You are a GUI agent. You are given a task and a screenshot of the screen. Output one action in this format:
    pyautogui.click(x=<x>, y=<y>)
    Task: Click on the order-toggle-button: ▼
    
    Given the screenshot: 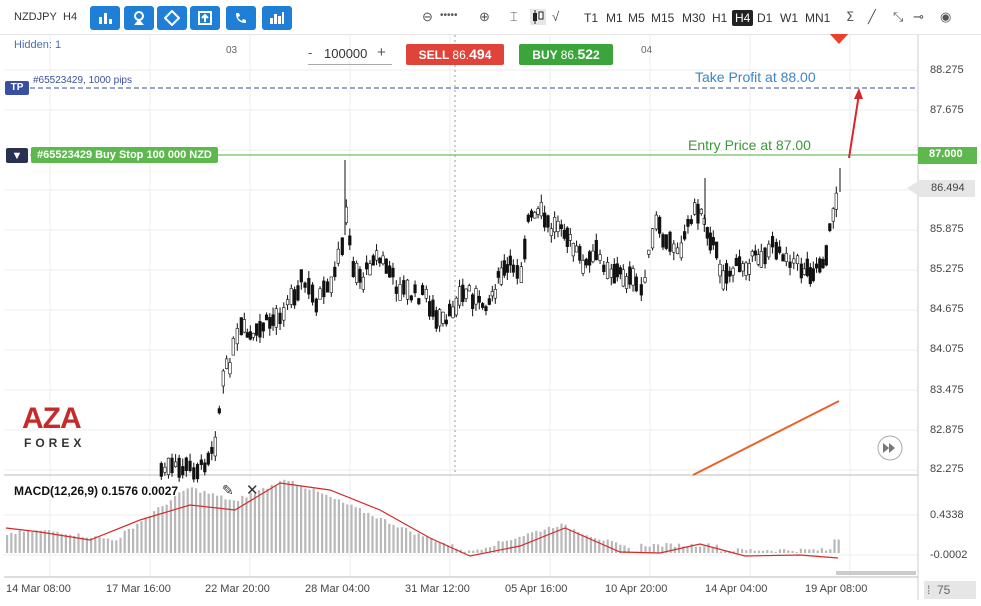 What is the action you would take?
    pyautogui.click(x=17, y=155)
    